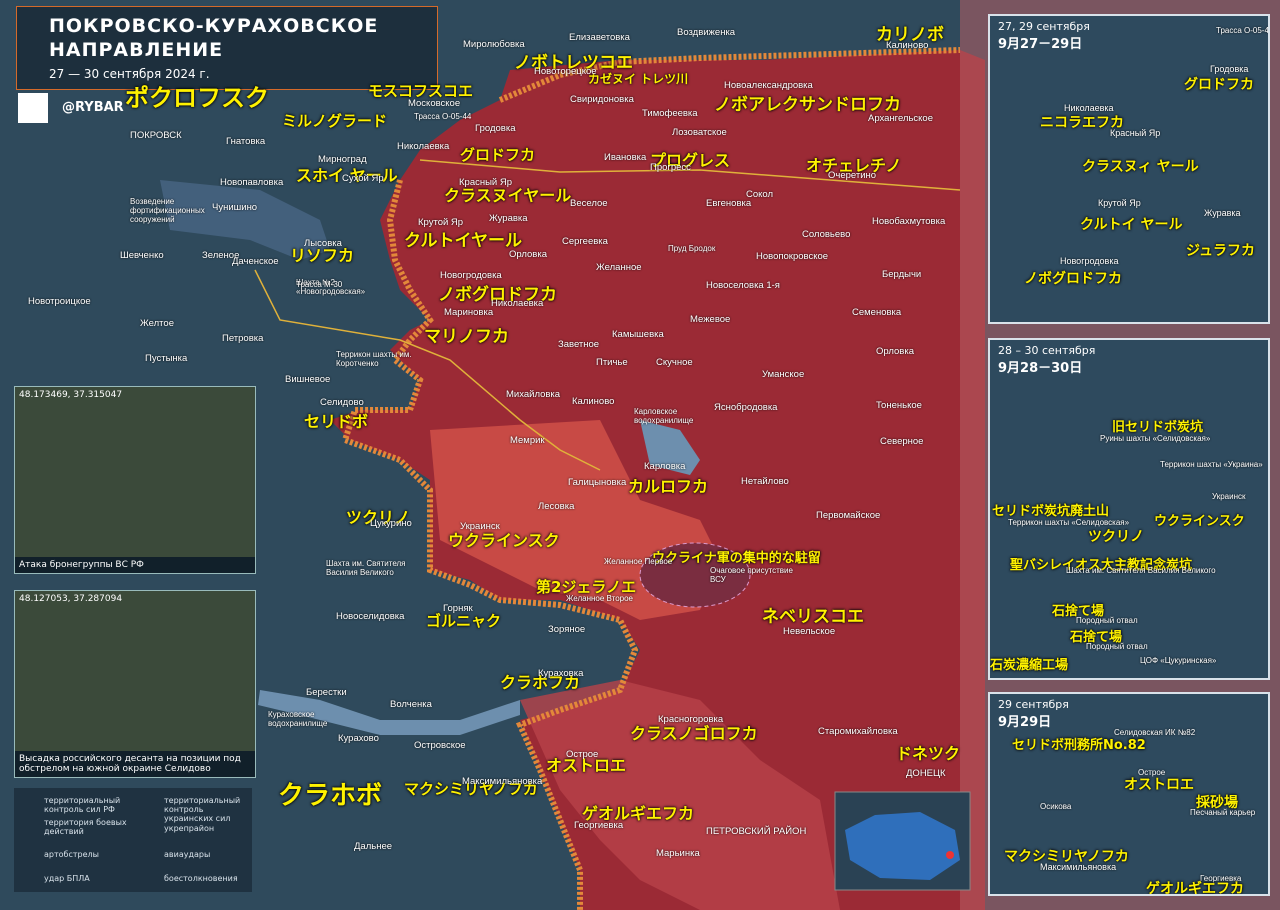 The image size is (1280, 910). I want to click on inset-2-label-shakhta: Шахта им. Святителя Василия Великого, so click(1141, 570).